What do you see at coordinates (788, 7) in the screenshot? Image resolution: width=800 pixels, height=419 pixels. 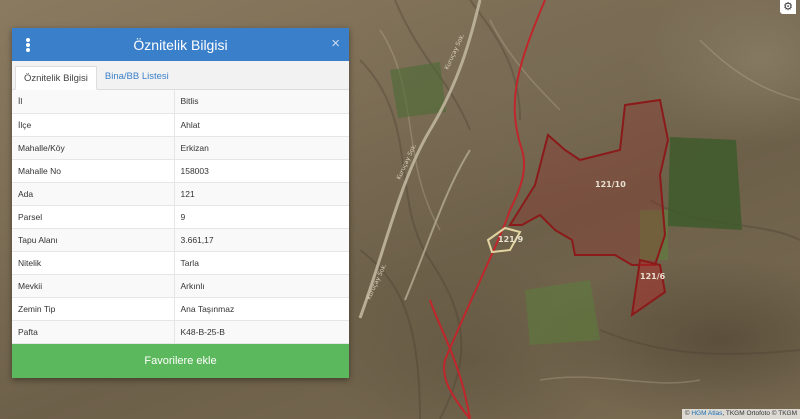 I see `gear-icon: ⚙` at bounding box center [788, 7].